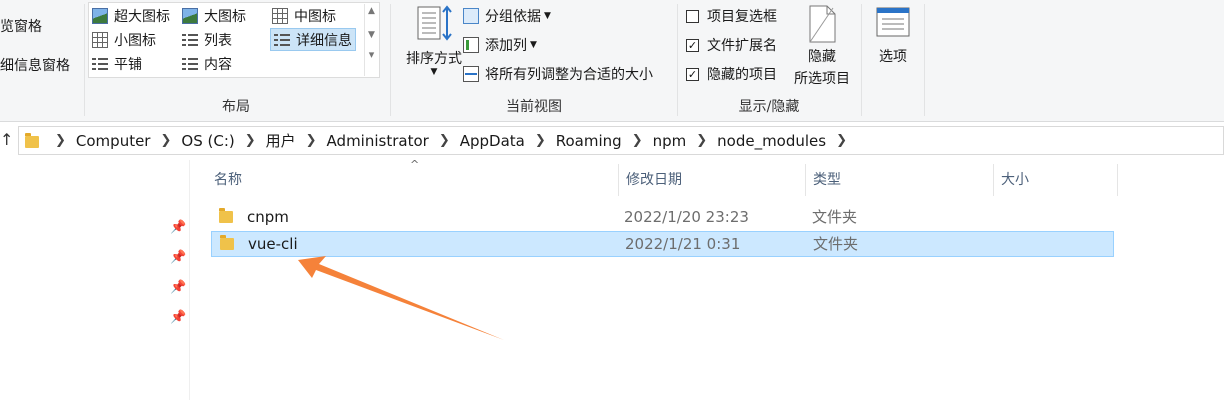 This screenshot has height=400, width=1224. I want to click on breadcrumb-label: Roaming, so click(588, 140).